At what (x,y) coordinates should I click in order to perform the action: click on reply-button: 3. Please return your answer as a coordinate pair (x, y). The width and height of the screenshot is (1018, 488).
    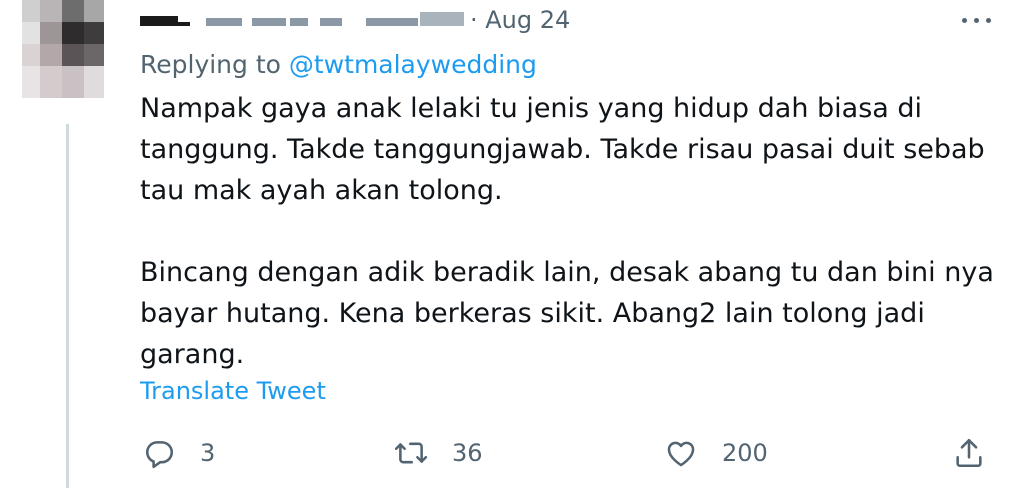
    Looking at the image, I should click on (178, 453).